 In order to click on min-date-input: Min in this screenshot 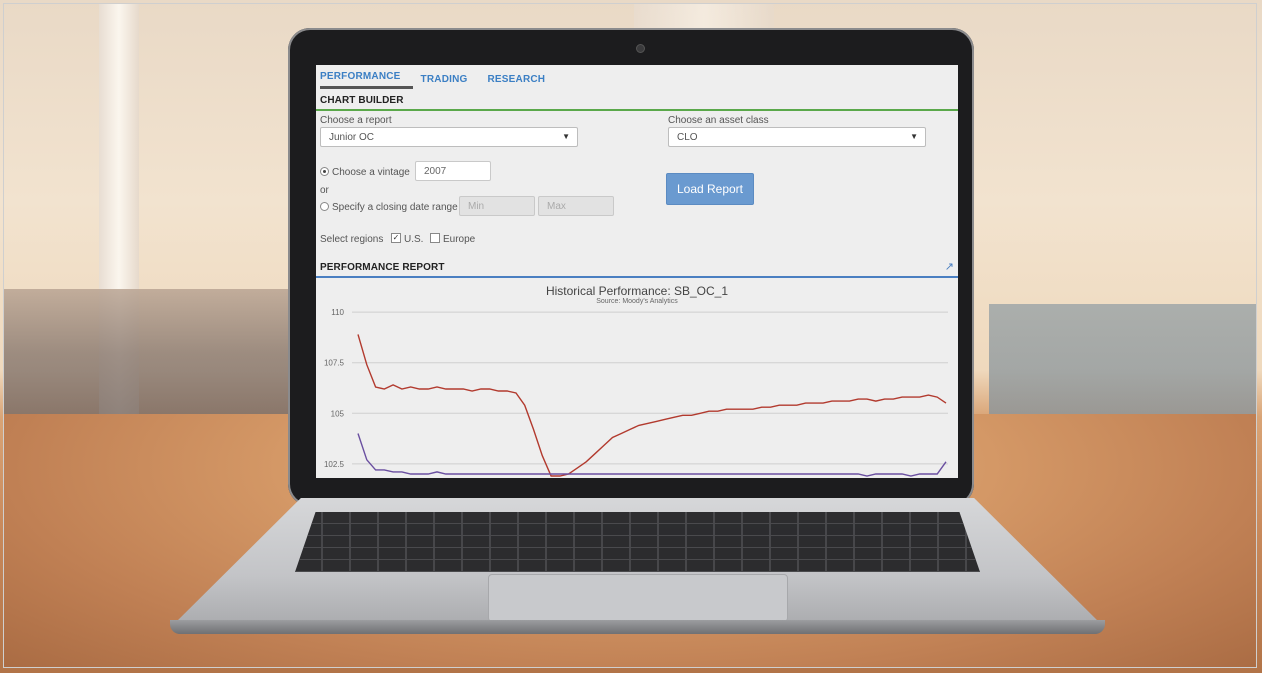, I will do `click(497, 206)`.